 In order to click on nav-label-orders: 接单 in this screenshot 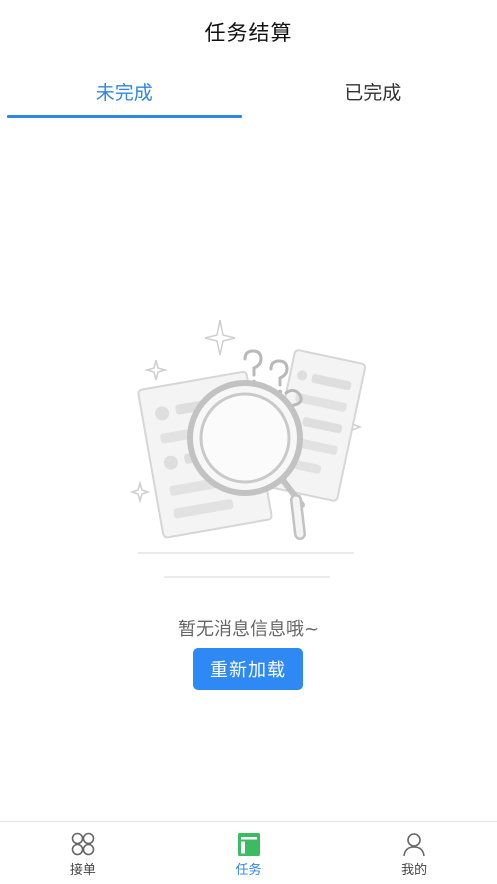, I will do `click(83, 868)`.